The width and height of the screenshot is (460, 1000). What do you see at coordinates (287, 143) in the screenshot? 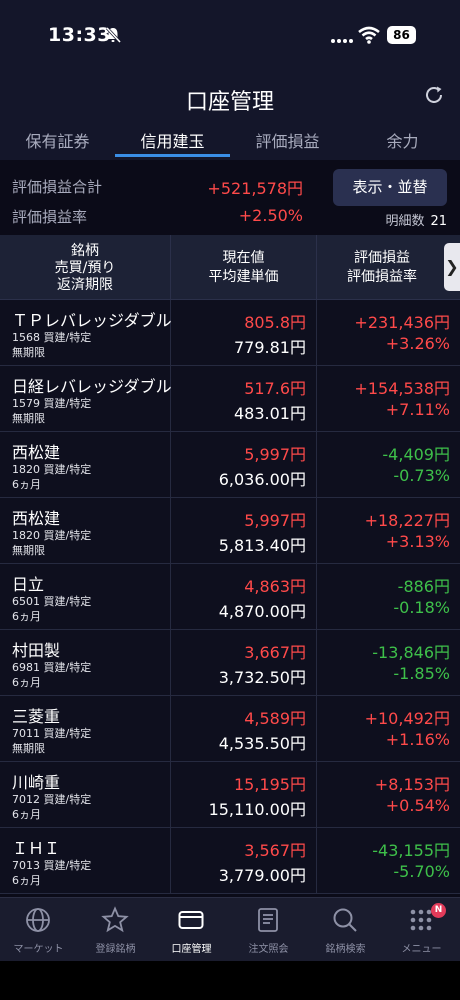
I see `tab-valuation: 評価損益` at bounding box center [287, 143].